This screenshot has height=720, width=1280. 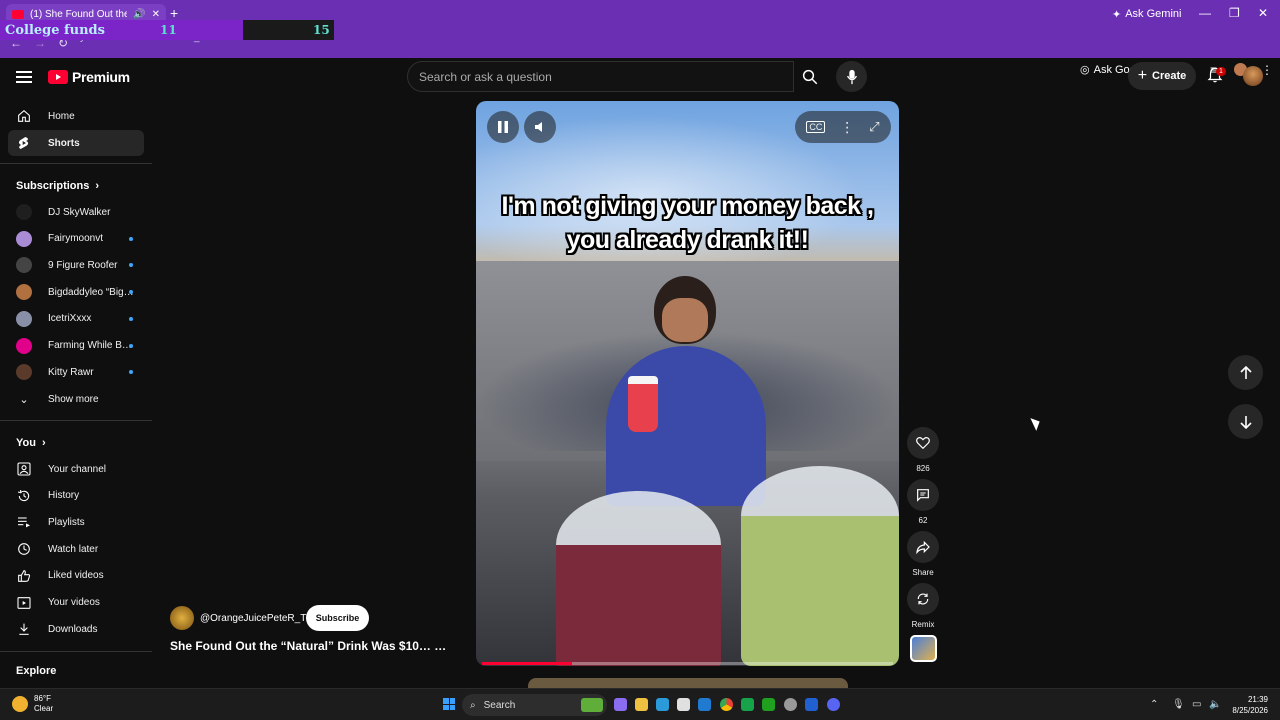 What do you see at coordinates (540, 127) in the screenshot?
I see `volume-button` at bounding box center [540, 127].